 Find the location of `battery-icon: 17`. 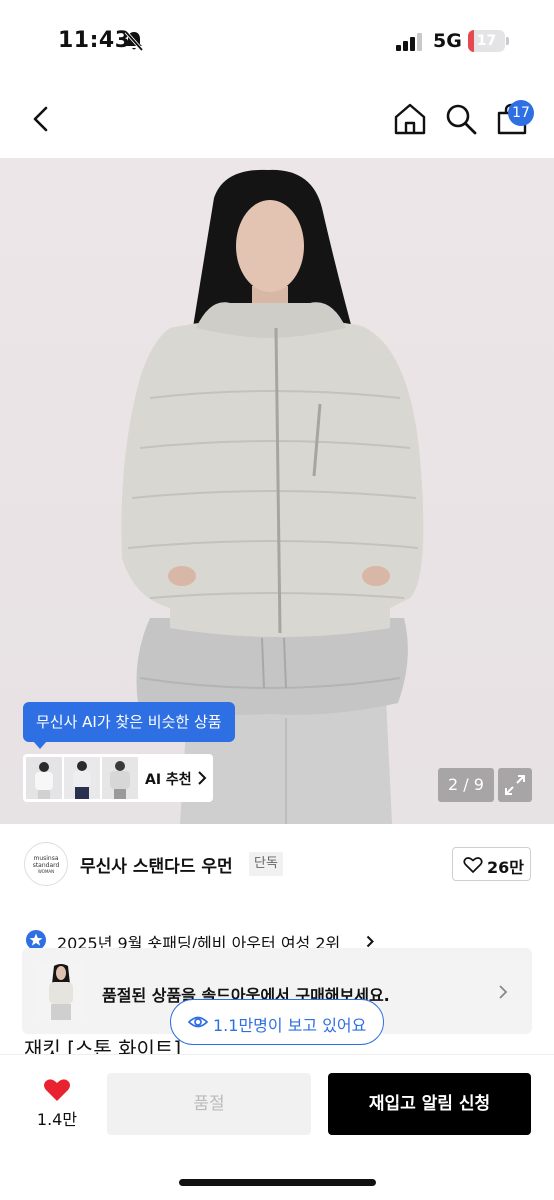

battery-icon: 17 is located at coordinates (489, 41).